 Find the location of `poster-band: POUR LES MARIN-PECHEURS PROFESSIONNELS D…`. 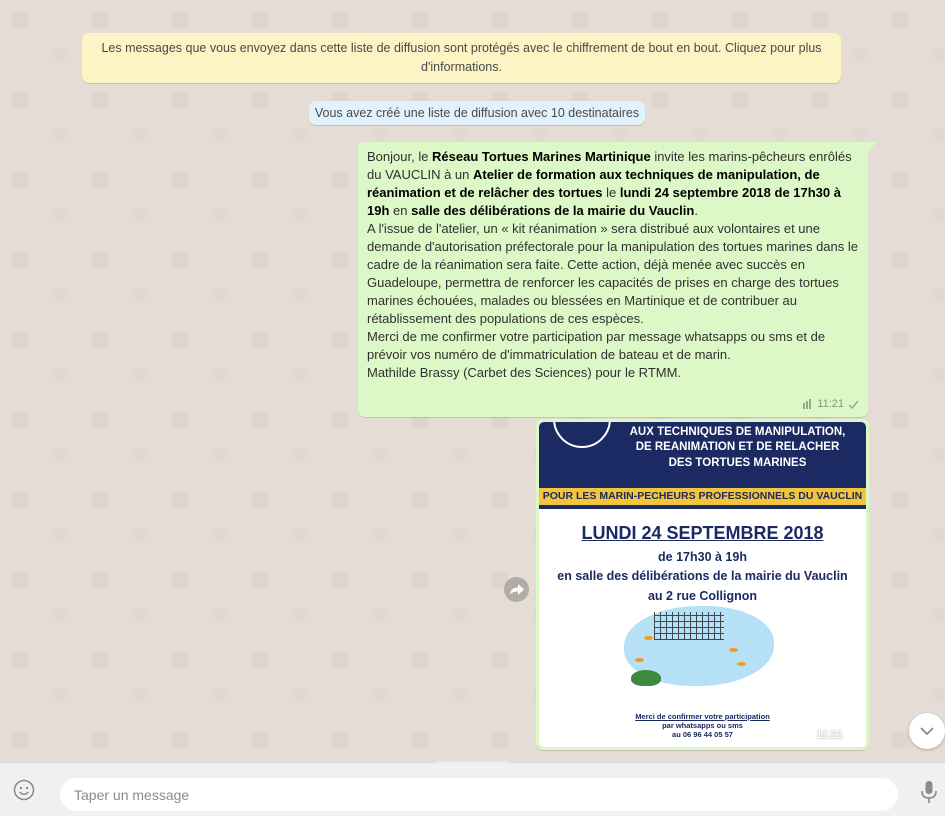

poster-band: POUR LES MARIN-PECHEURS PROFESSIONNELS D… is located at coordinates (702, 496).